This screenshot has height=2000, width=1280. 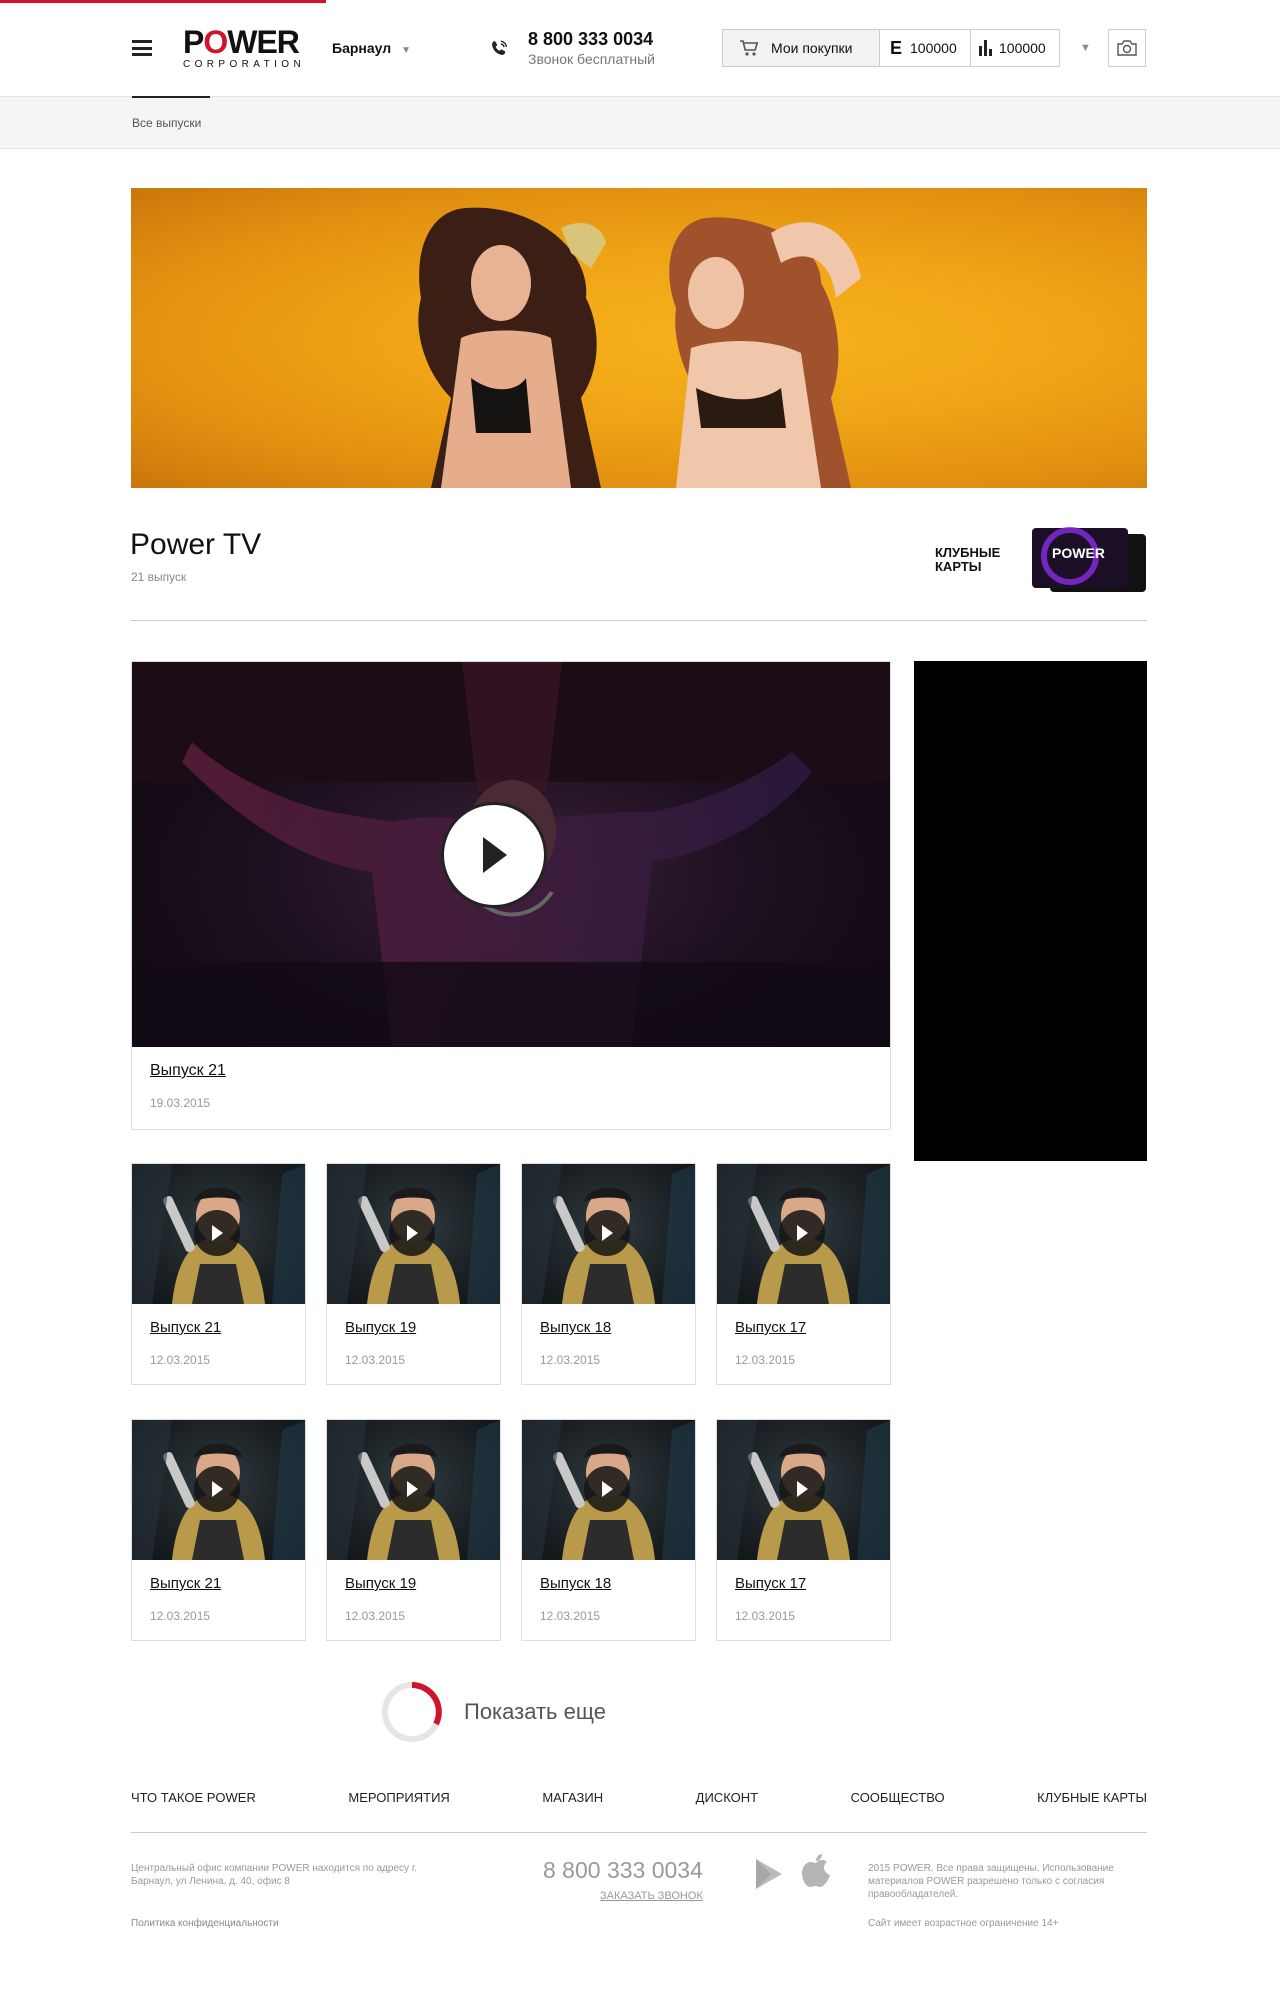 I want to click on e-icon: E, so click(x=896, y=47).